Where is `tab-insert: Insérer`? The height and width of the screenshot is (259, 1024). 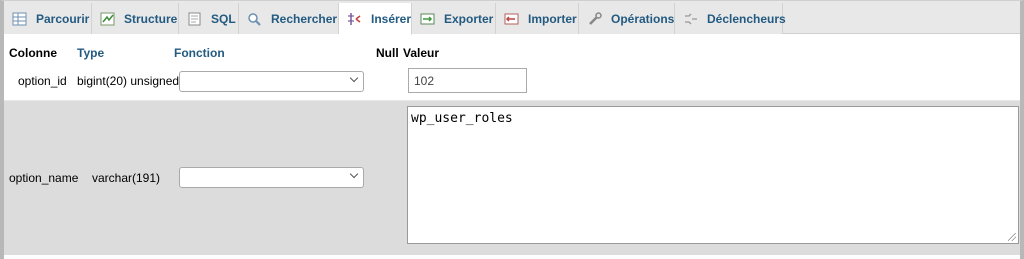 tab-insert: Insérer is located at coordinates (375, 19).